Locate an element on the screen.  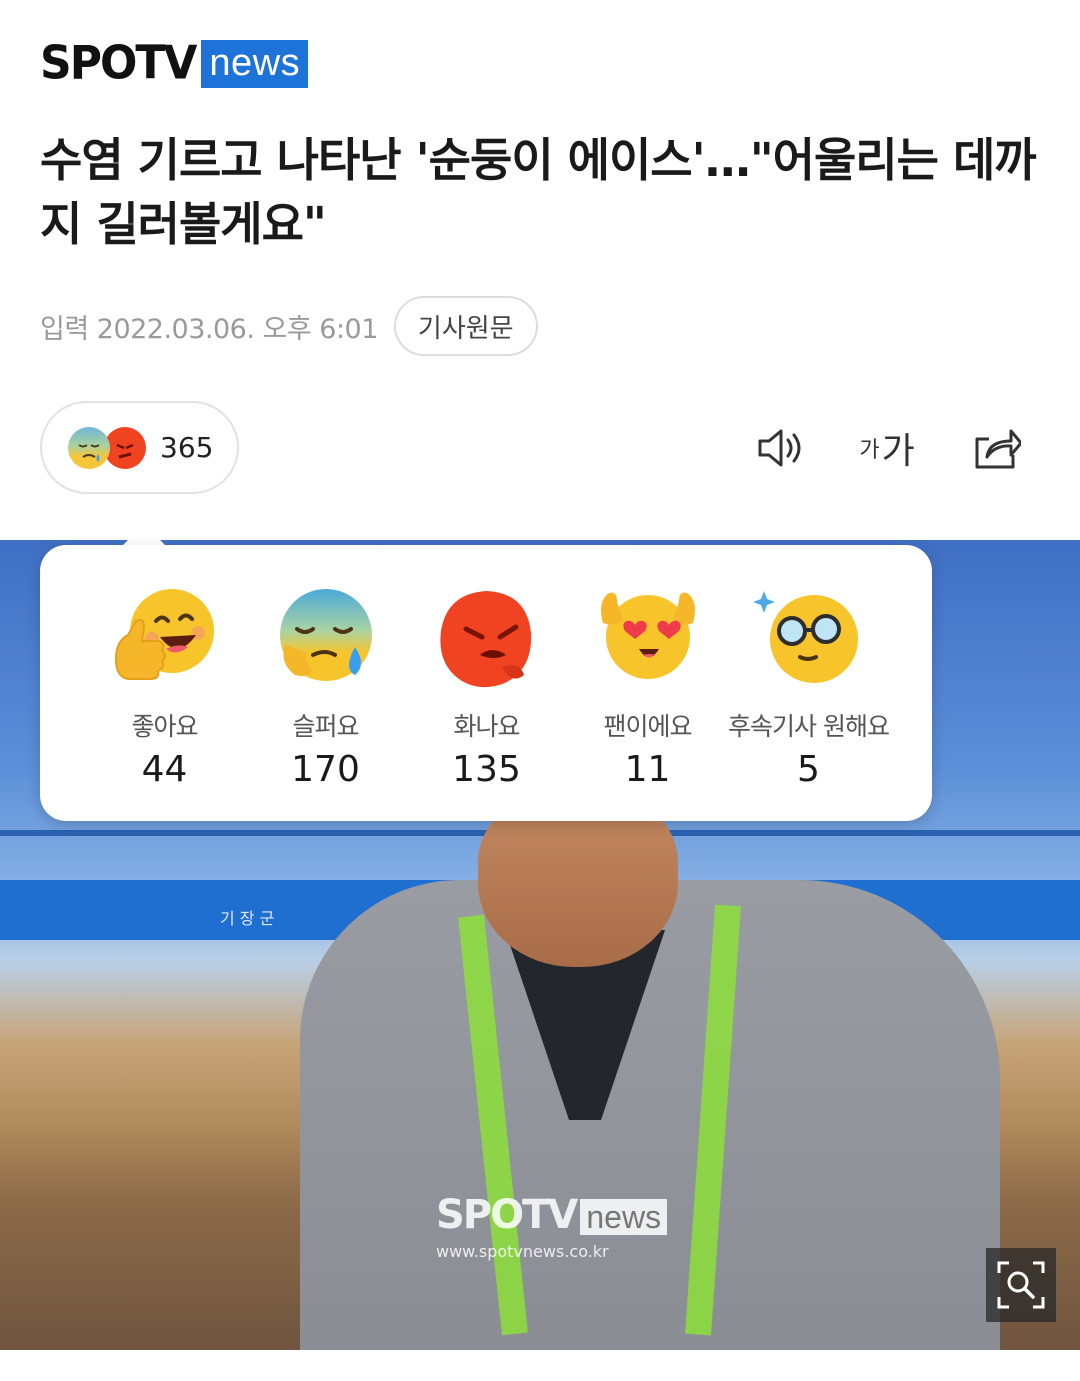
logo-news-badge: news is located at coordinates (255, 64).